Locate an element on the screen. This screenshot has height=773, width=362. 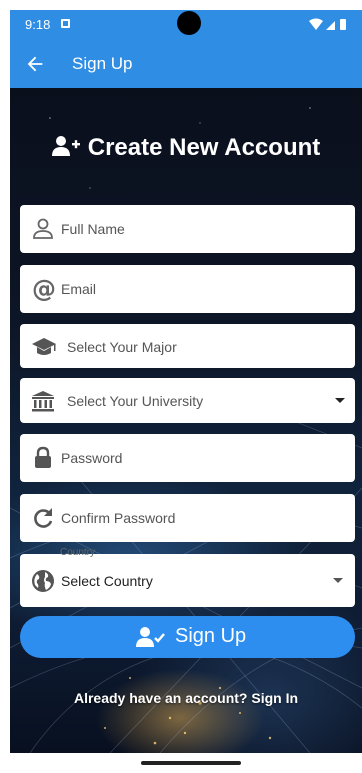
graduation-cap-icon is located at coordinates (44, 346).